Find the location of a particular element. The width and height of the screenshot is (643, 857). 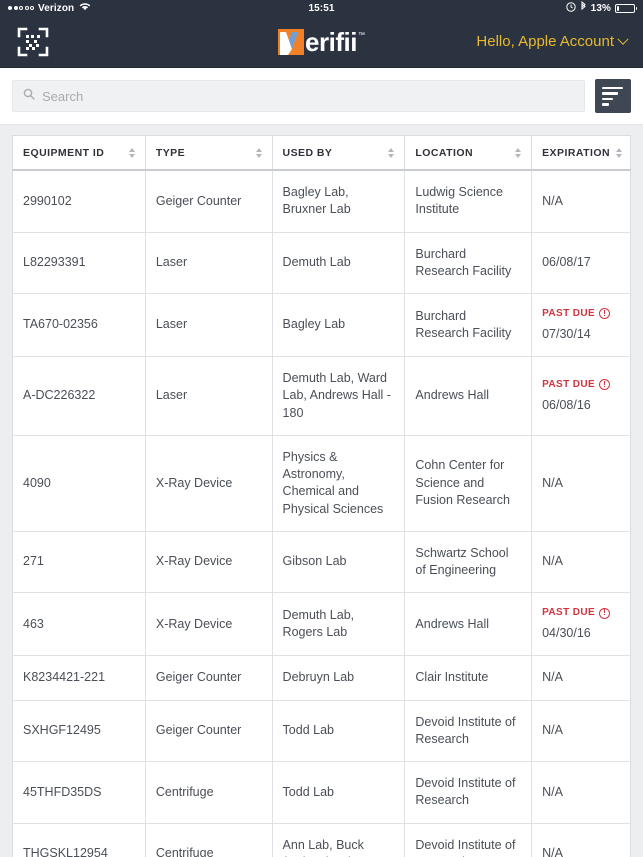

account-label: Hello, Apple Account is located at coordinates (545, 41).